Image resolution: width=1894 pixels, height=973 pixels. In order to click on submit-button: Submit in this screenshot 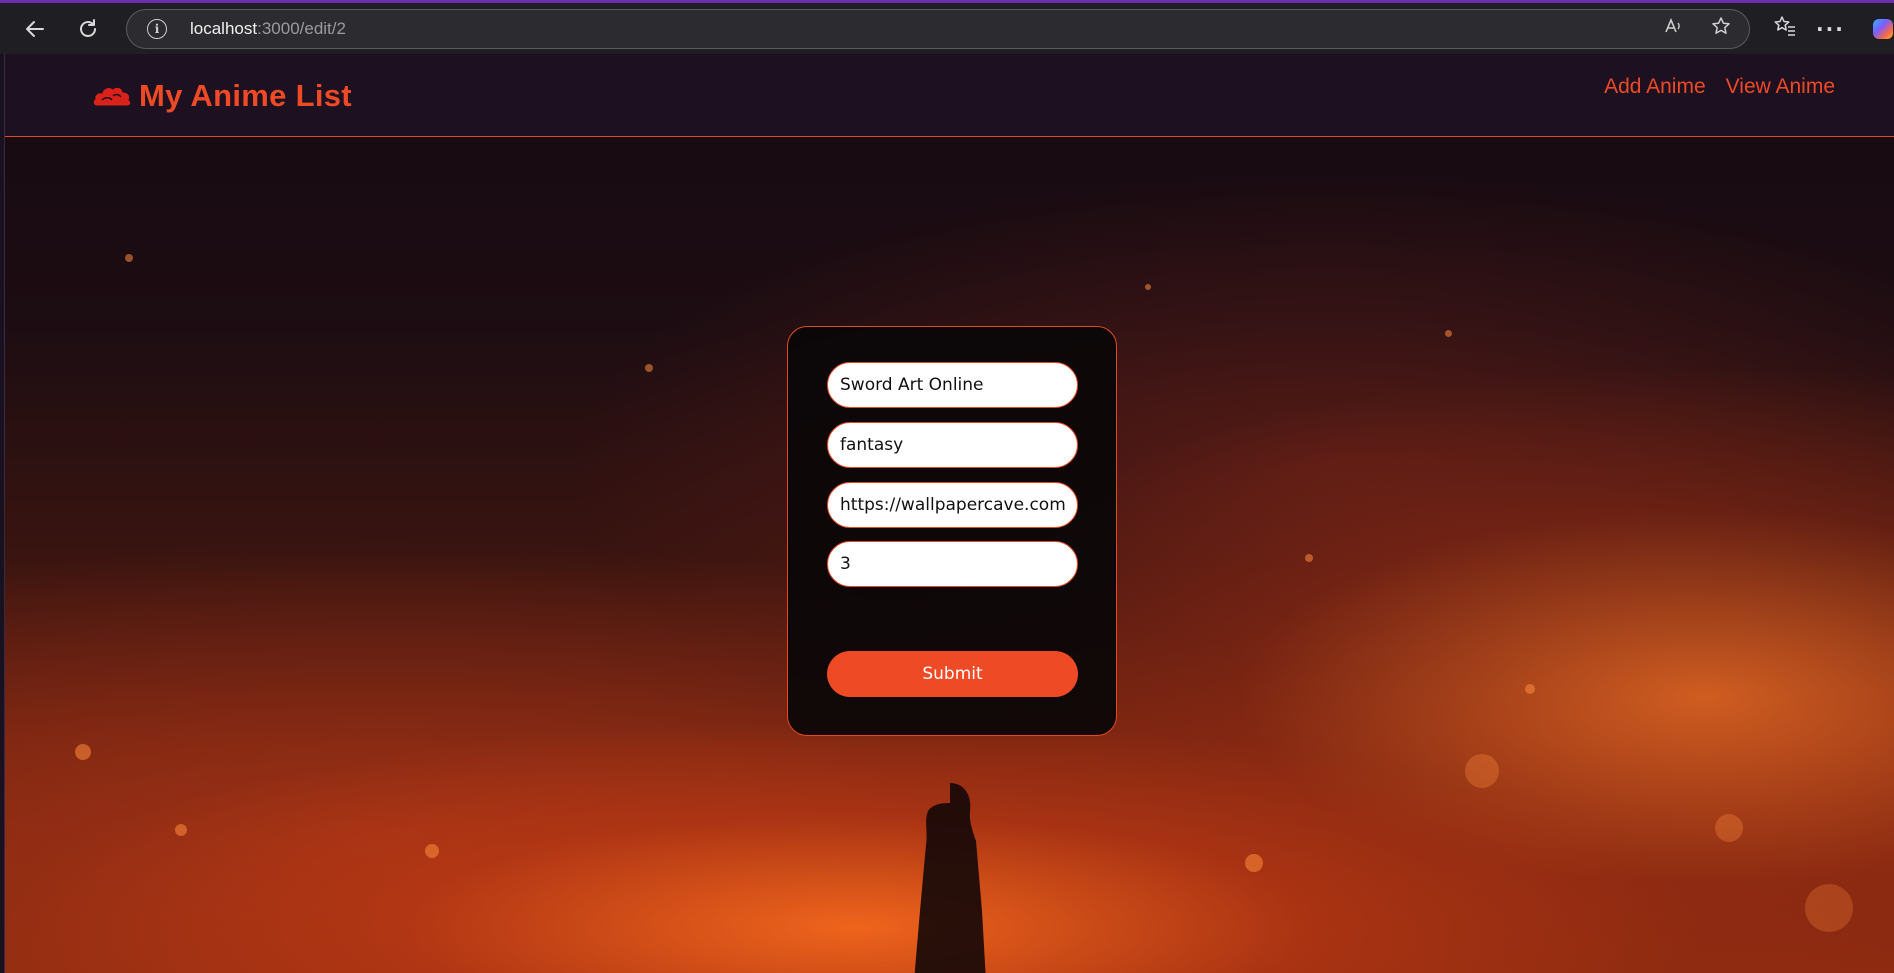, I will do `click(952, 674)`.